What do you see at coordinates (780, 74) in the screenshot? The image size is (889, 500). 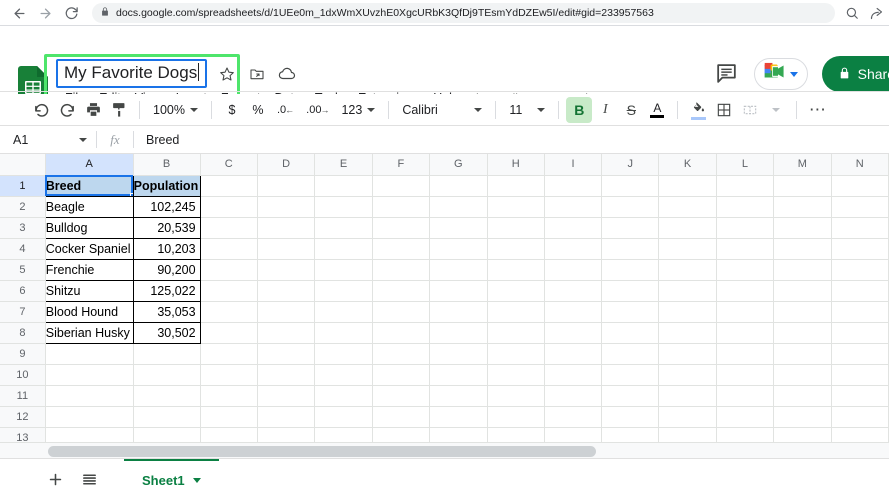 I see `google-meet-button` at bounding box center [780, 74].